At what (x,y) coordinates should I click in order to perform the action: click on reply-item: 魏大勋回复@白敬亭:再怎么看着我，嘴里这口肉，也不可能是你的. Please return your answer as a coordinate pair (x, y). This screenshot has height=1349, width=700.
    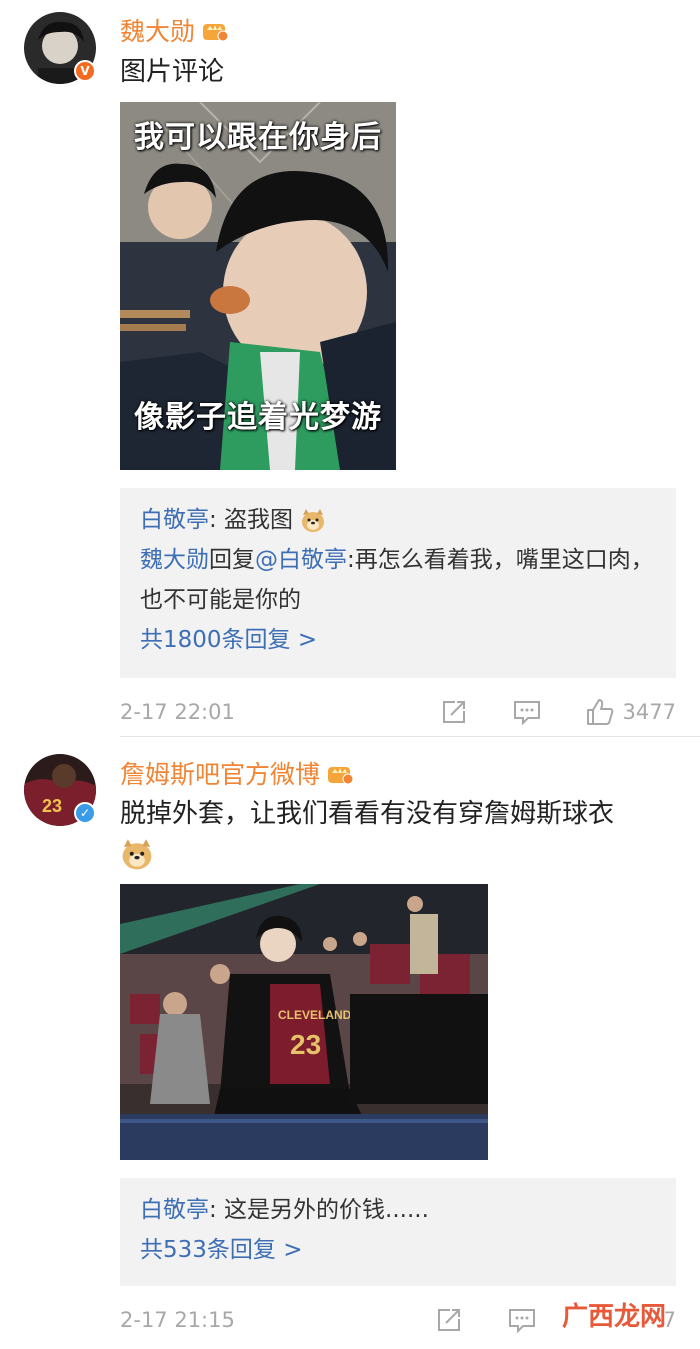
    Looking at the image, I should click on (398, 580).